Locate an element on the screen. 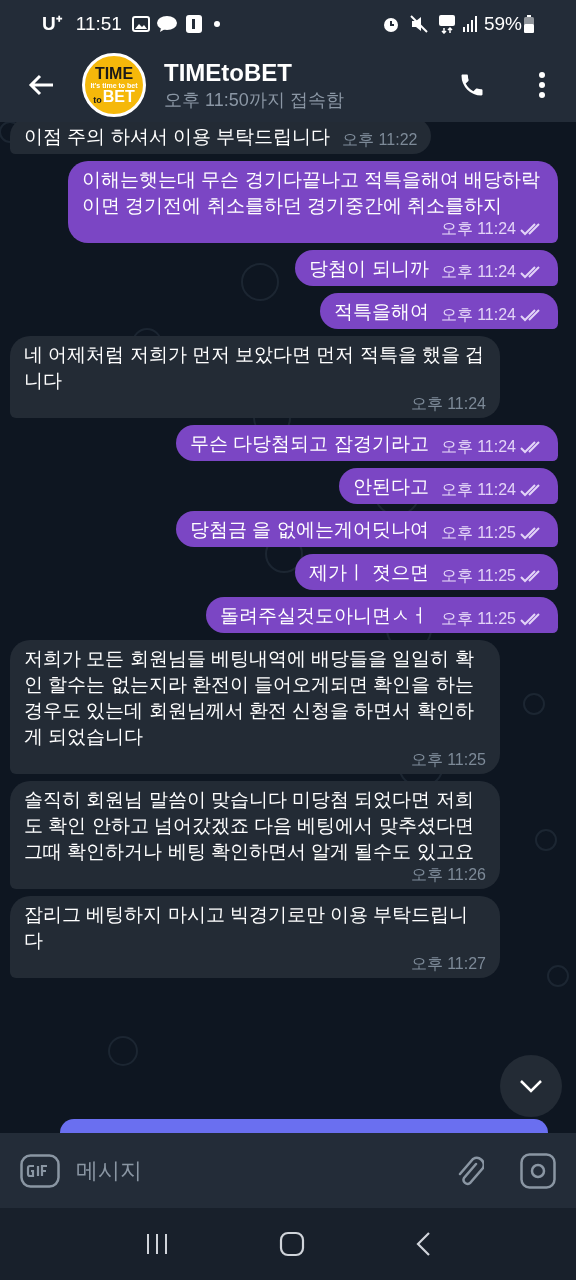 This screenshot has width=576, height=1280. message-time: 오후 11:22 is located at coordinates (380, 140).